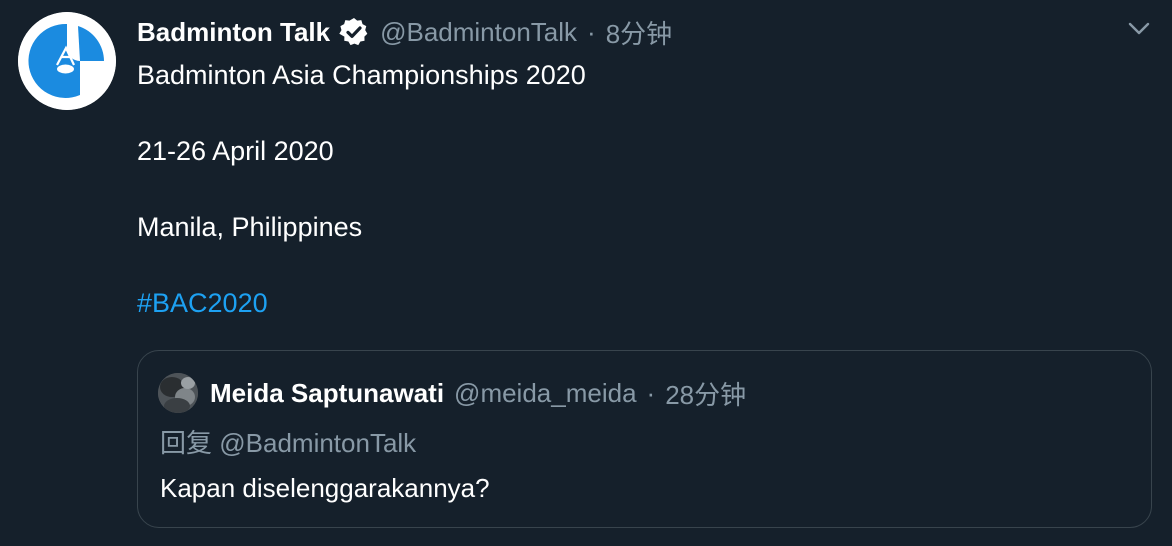 The width and height of the screenshot is (1172, 546). What do you see at coordinates (327, 393) in the screenshot?
I see `quoted-author-name: Meida Saptunawati` at bounding box center [327, 393].